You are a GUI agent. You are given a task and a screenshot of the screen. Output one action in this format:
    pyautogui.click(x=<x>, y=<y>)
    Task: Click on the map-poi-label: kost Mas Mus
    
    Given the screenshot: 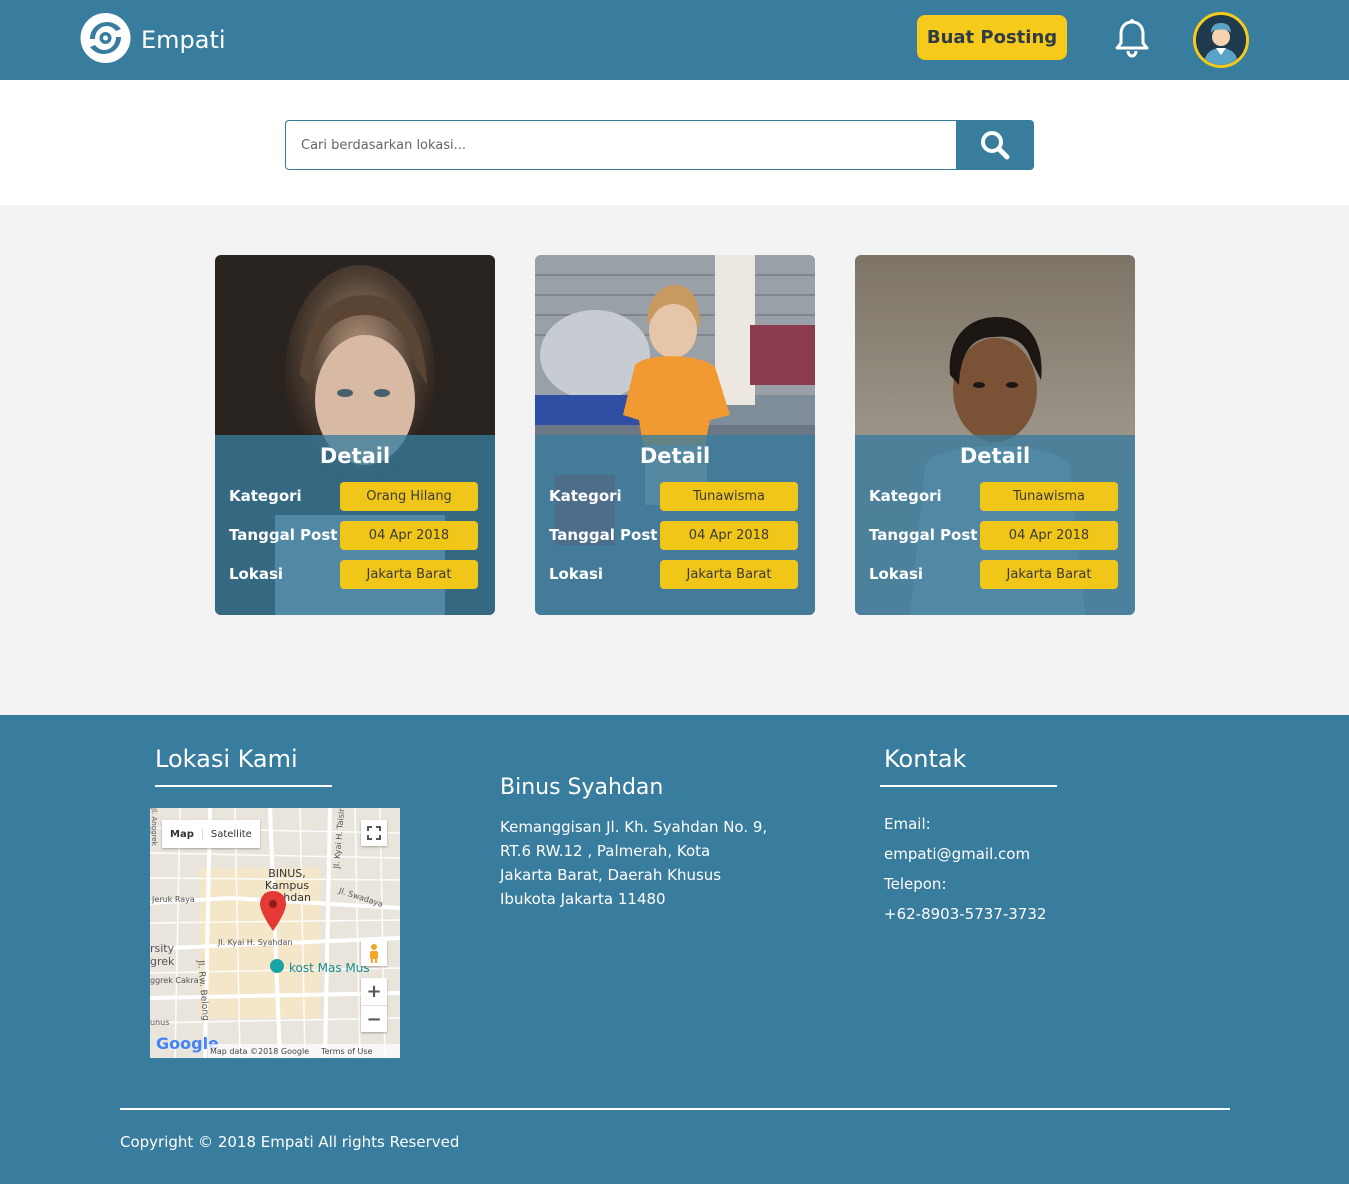 What is the action you would take?
    pyautogui.click(x=329, y=968)
    